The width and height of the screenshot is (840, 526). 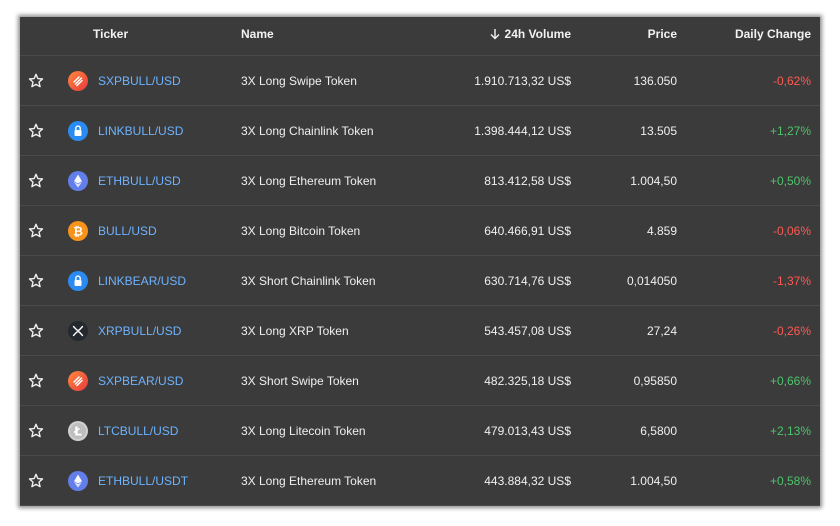 I want to click on token-name: 3X Short Swipe Token, so click(x=300, y=381).